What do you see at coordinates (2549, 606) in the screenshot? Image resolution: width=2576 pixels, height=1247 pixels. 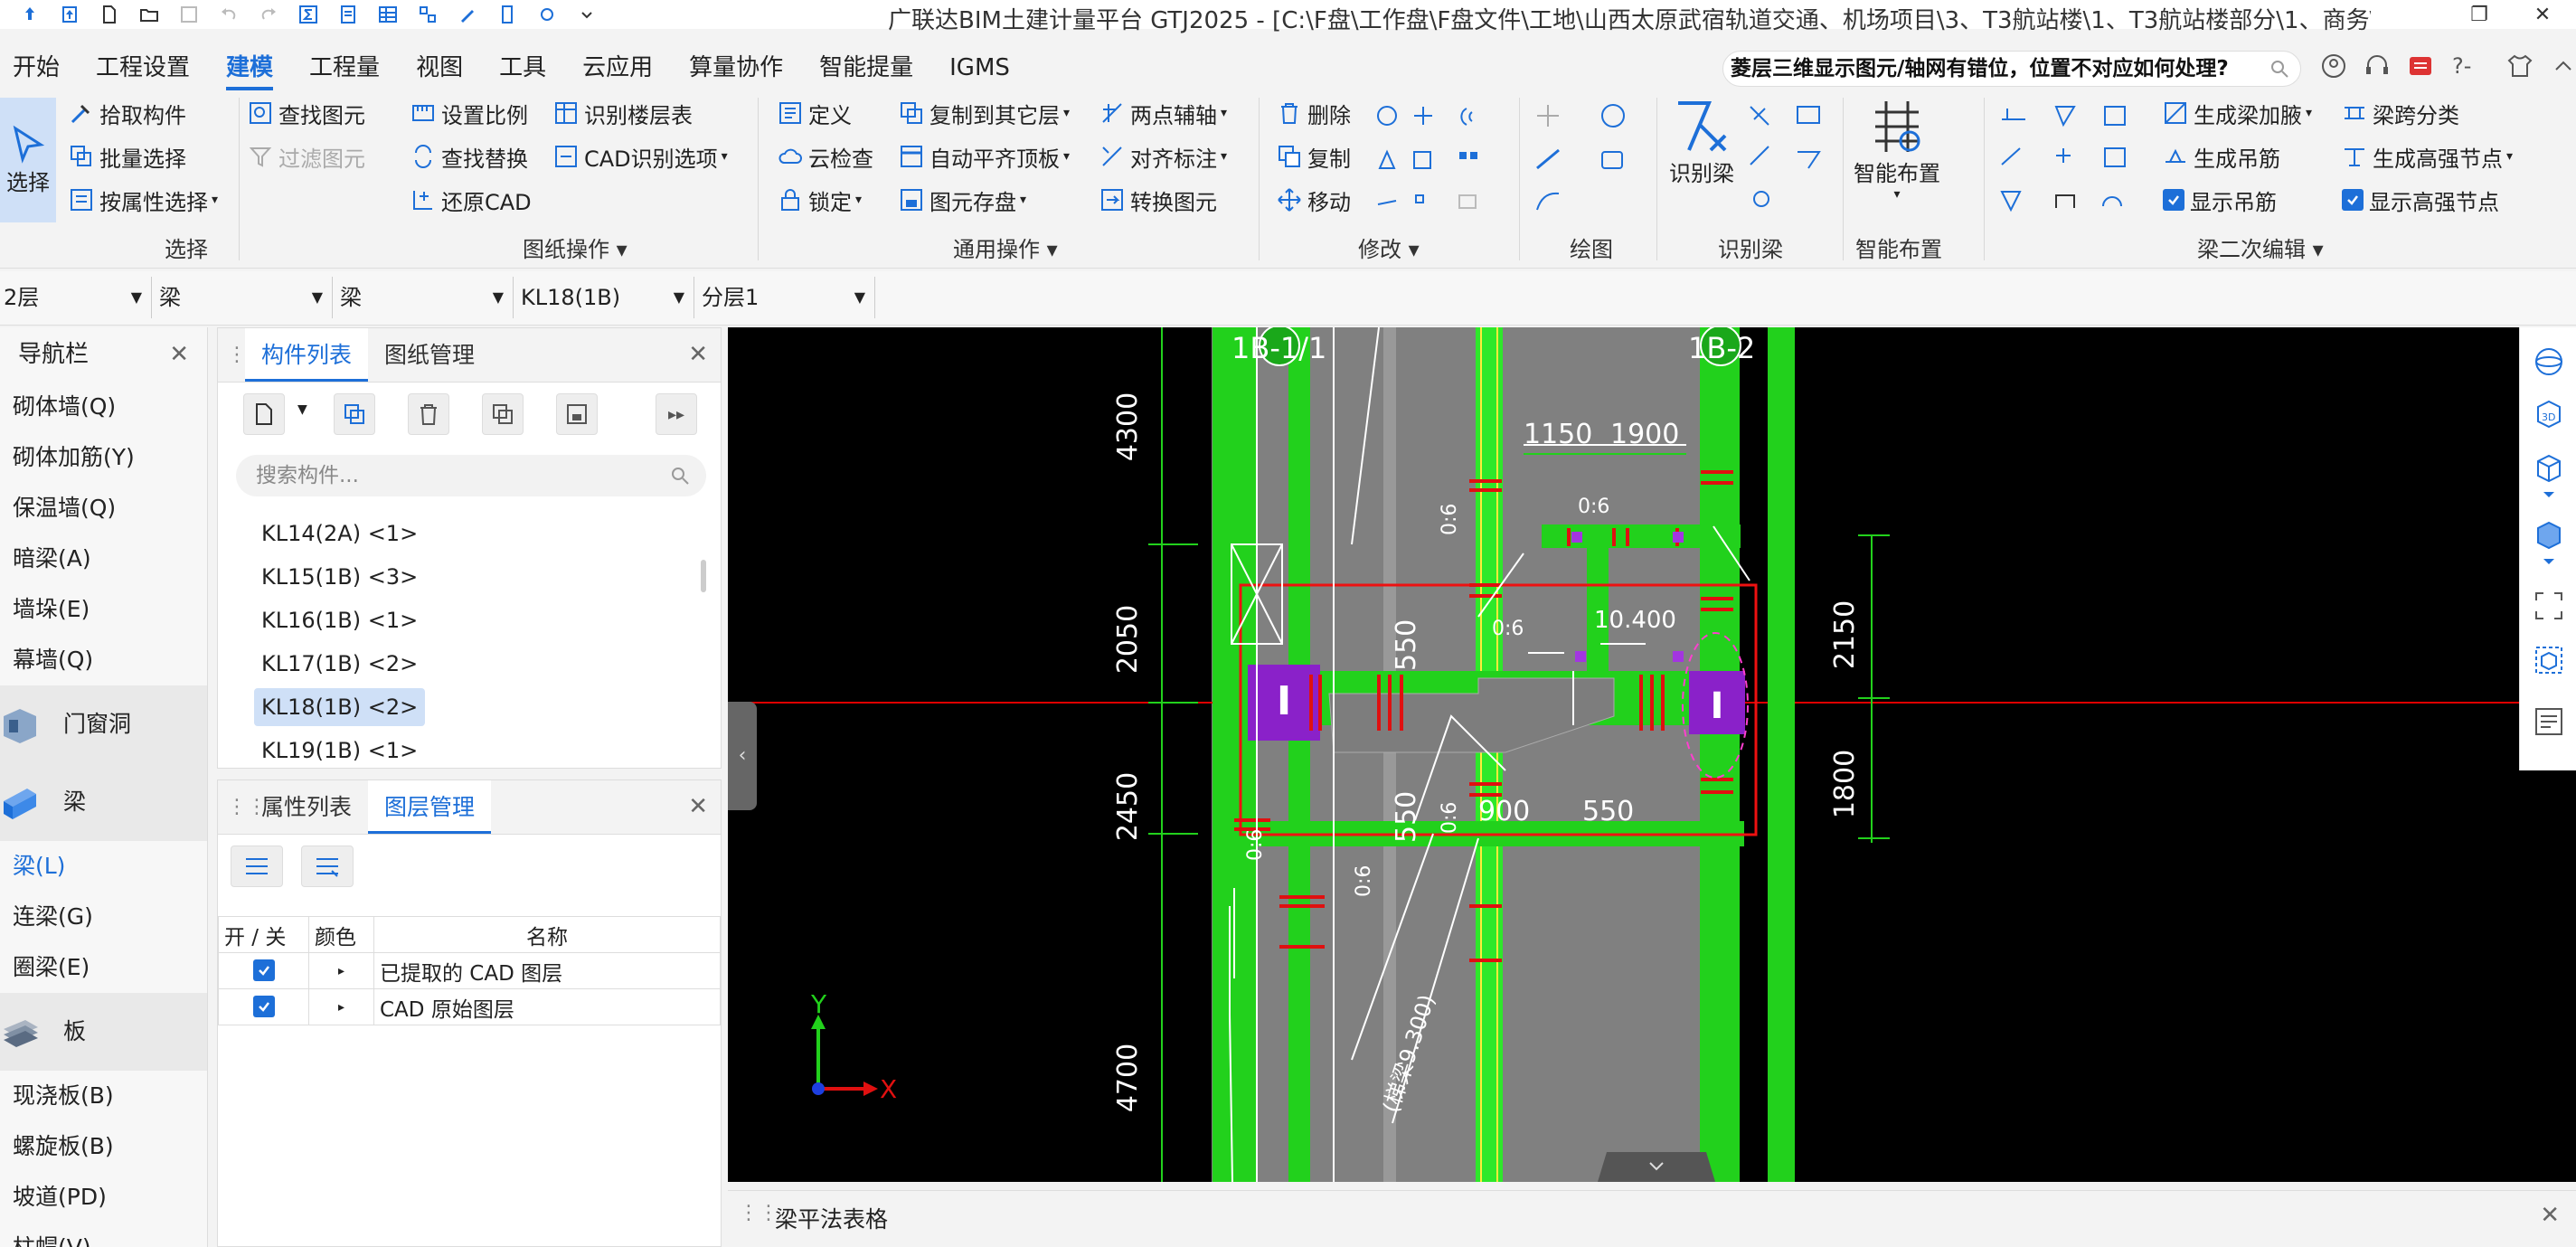 I see `fullscreen-icon` at bounding box center [2549, 606].